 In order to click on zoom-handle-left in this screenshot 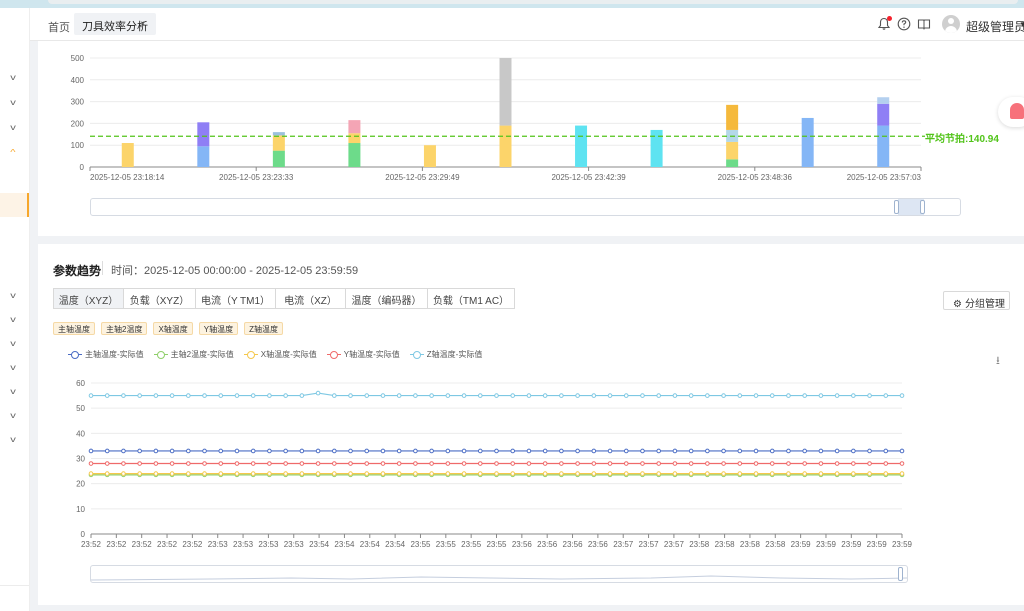, I will do `click(896, 207)`.